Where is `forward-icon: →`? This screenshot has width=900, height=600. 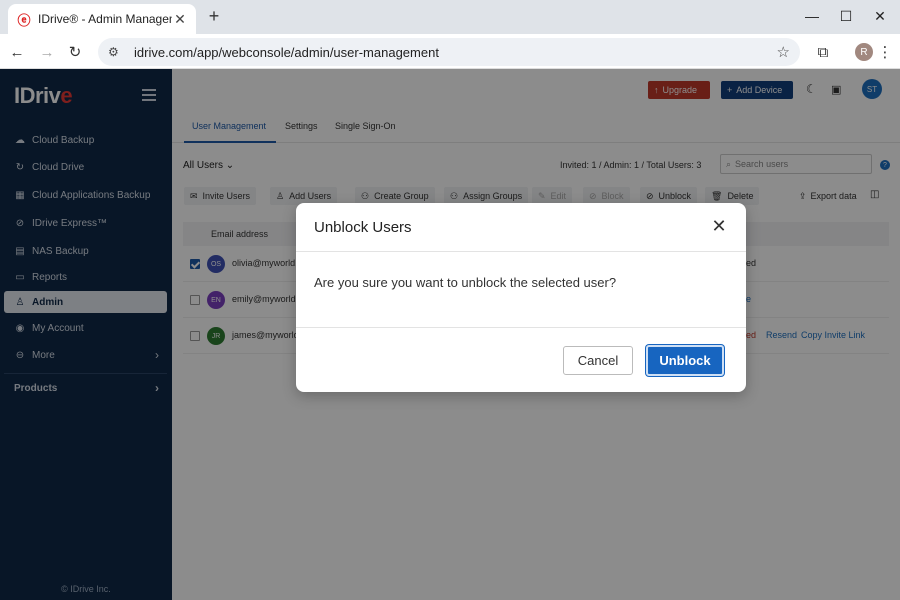 forward-icon: → is located at coordinates (47, 52).